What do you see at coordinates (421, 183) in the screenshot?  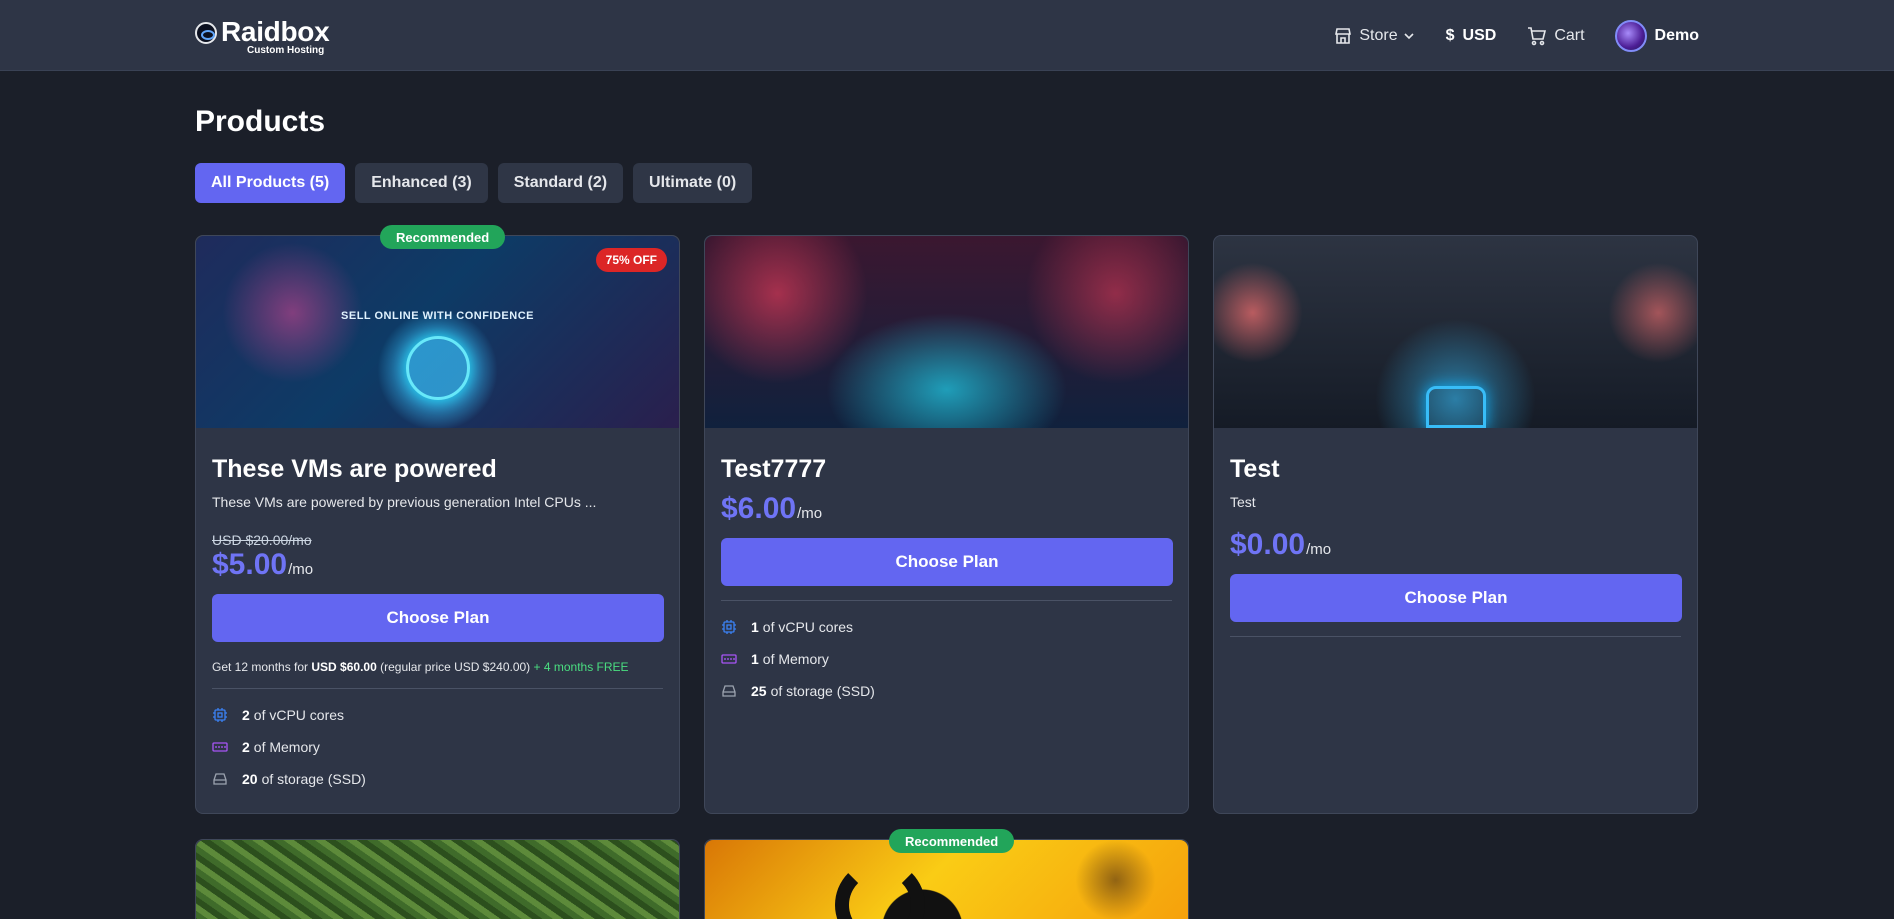 I see `filter-enhanced: Enhanced (3)` at bounding box center [421, 183].